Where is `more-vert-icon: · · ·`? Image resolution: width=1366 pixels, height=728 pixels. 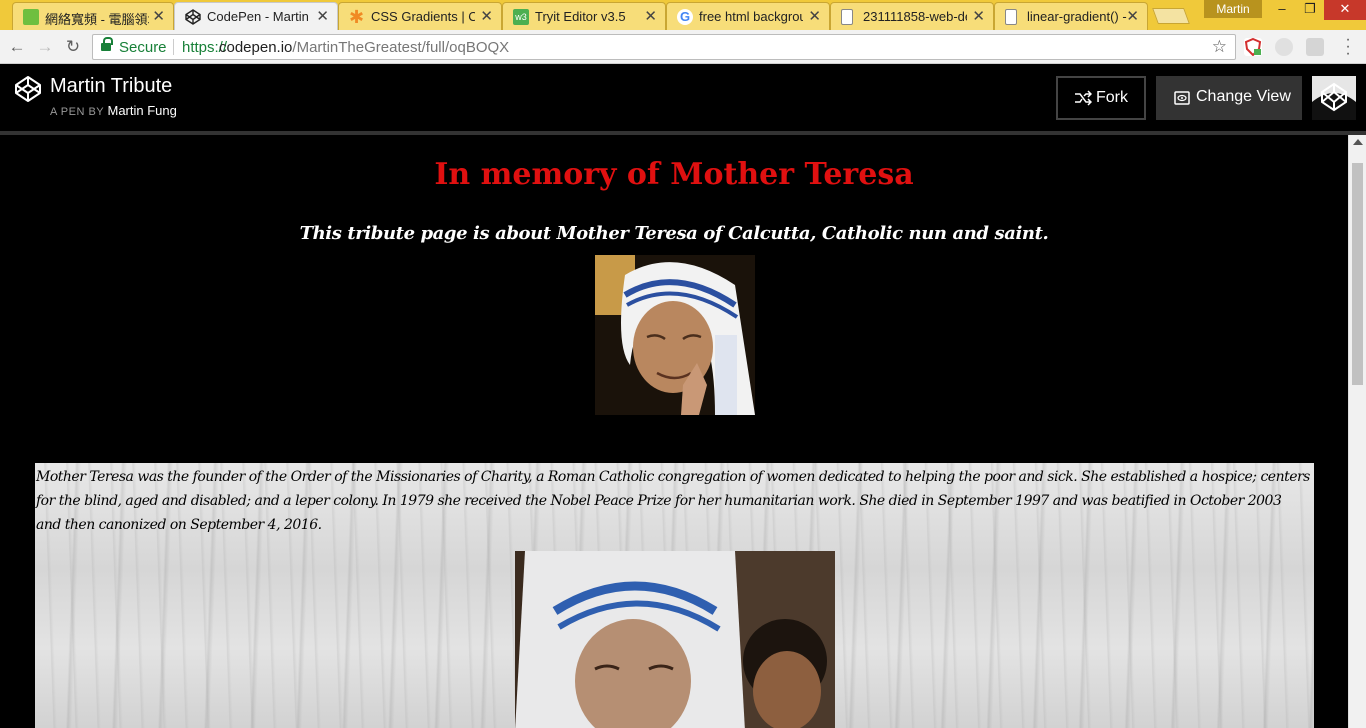 more-vert-icon: · · · is located at coordinates (1348, 47).